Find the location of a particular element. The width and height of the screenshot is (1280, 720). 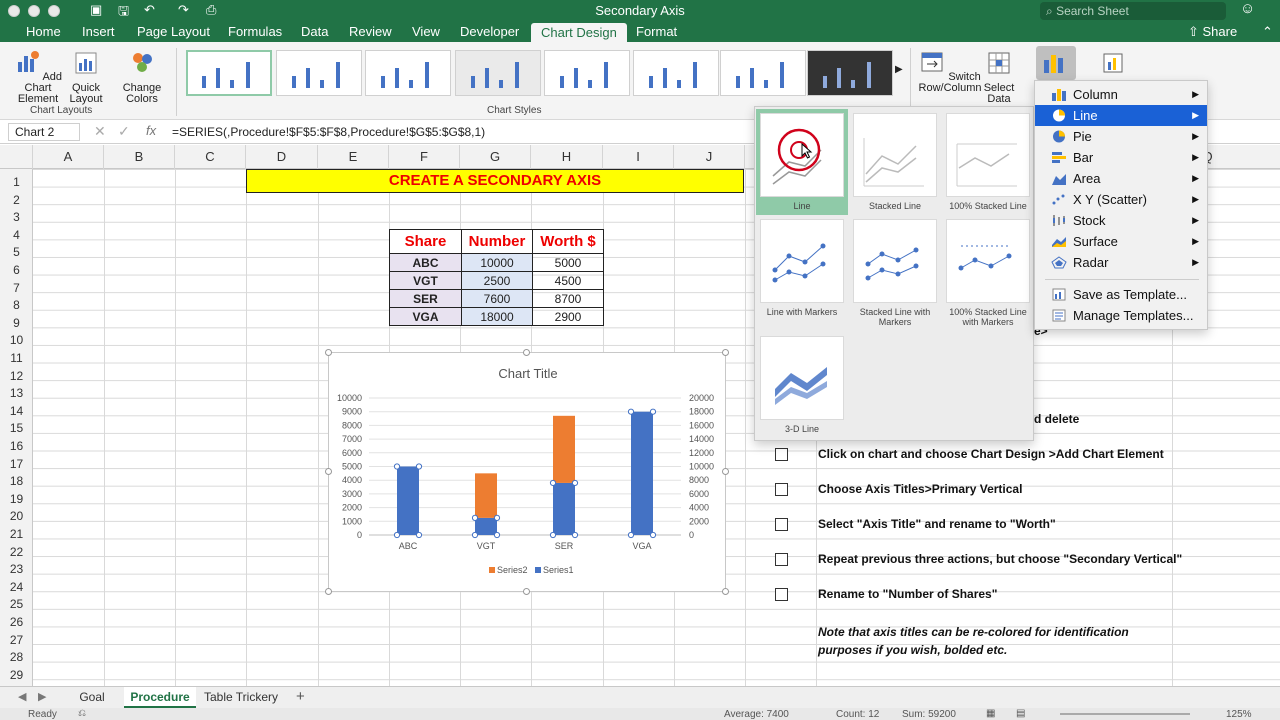

header-share: Share is located at coordinates (425, 241).